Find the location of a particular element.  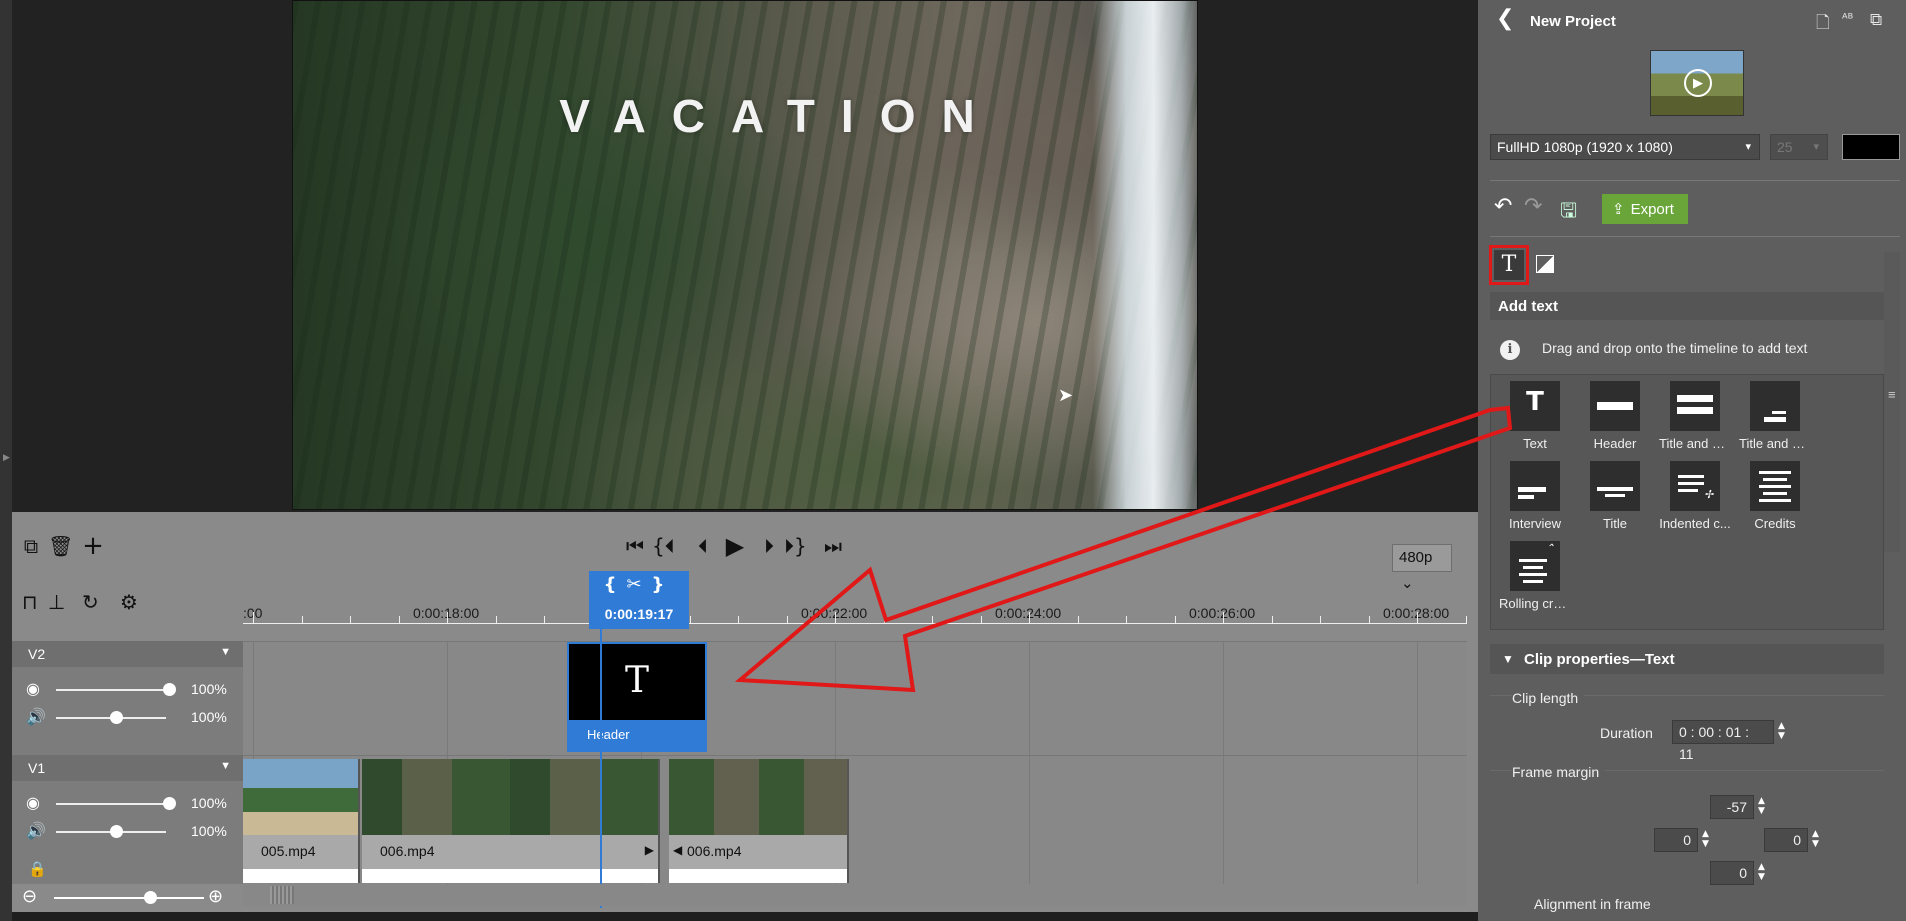

transitions-tab-icon is located at coordinates (1545, 264).